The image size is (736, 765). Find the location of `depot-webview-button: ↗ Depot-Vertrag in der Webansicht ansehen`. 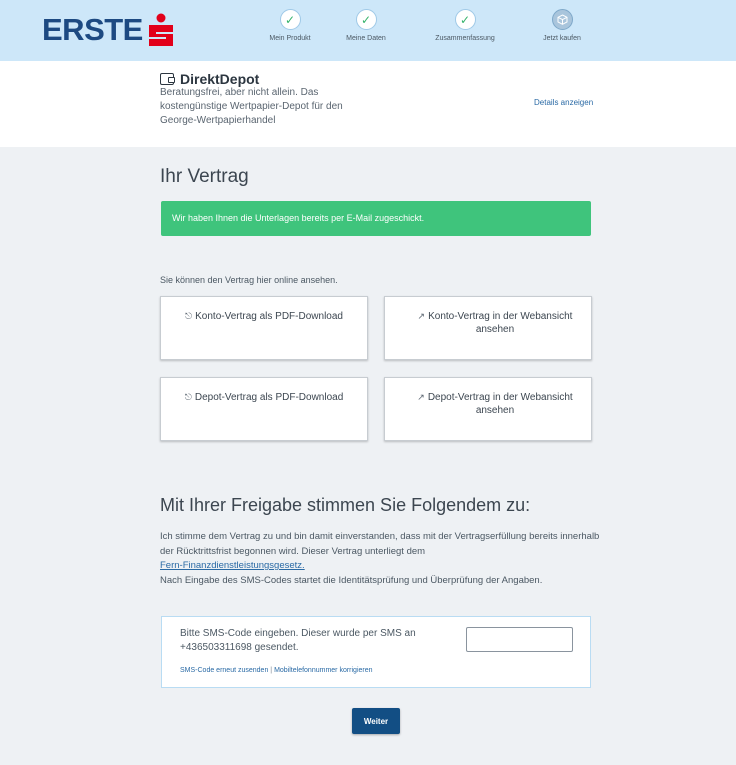

depot-webview-button: ↗ Depot-Vertrag in der Webansicht ansehen is located at coordinates (488, 409).